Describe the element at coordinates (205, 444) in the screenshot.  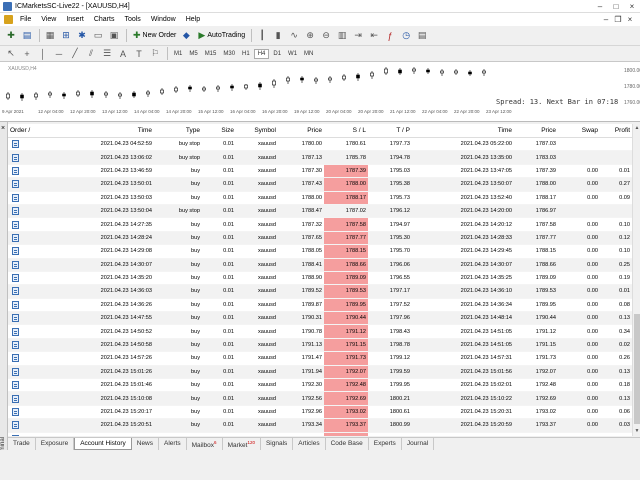
I see `tab-mailbox: Mailbox6` at that location.